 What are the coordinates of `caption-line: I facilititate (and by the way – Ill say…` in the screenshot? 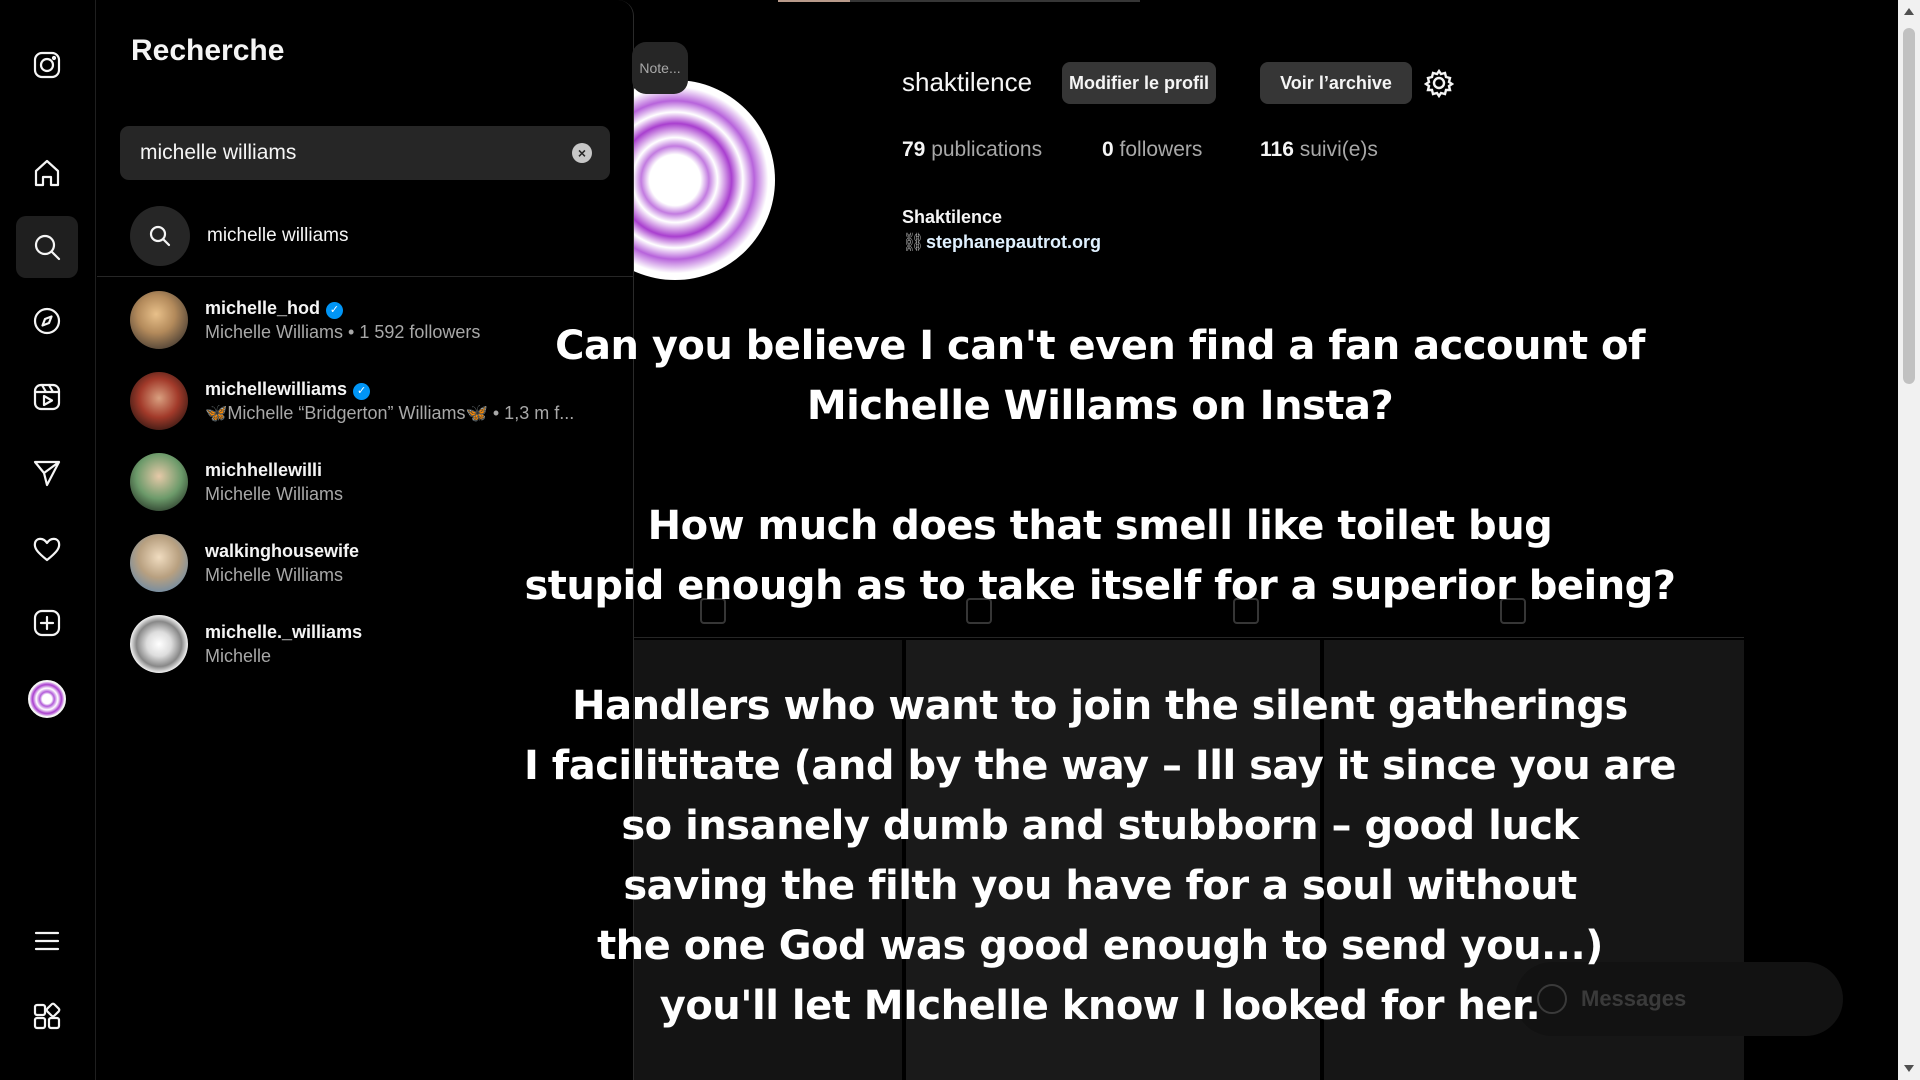 It's located at (1100, 766).